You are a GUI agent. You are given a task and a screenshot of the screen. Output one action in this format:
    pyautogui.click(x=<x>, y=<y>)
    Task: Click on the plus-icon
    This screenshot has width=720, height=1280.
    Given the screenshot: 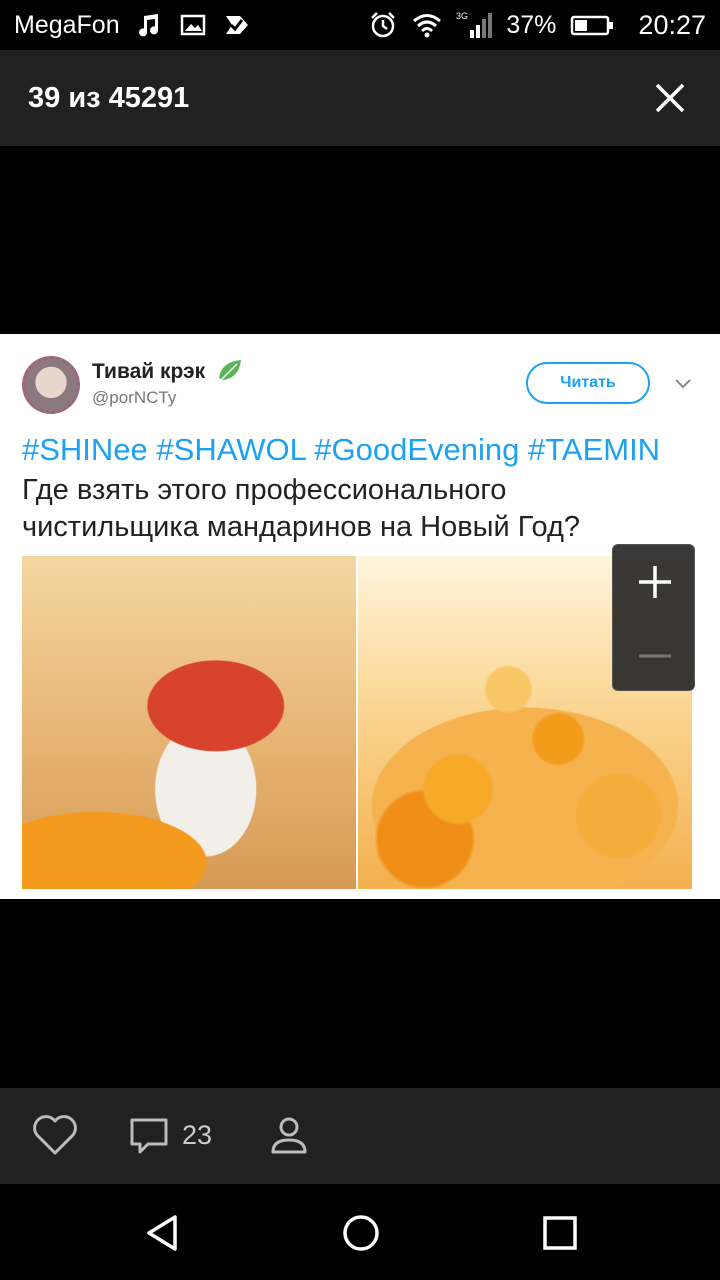 What is the action you would take?
    pyautogui.click(x=654, y=582)
    